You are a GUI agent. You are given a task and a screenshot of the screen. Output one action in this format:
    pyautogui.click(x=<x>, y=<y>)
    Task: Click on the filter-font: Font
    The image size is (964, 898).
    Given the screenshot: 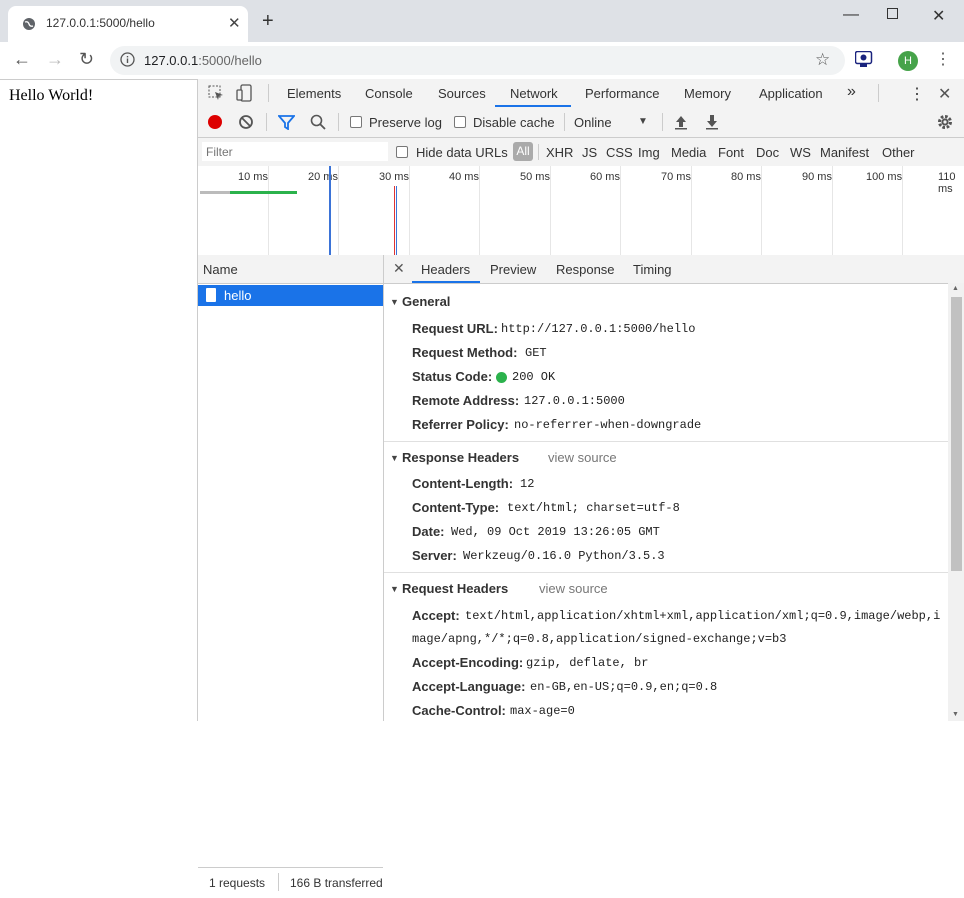 What is the action you would take?
    pyautogui.click(x=731, y=152)
    